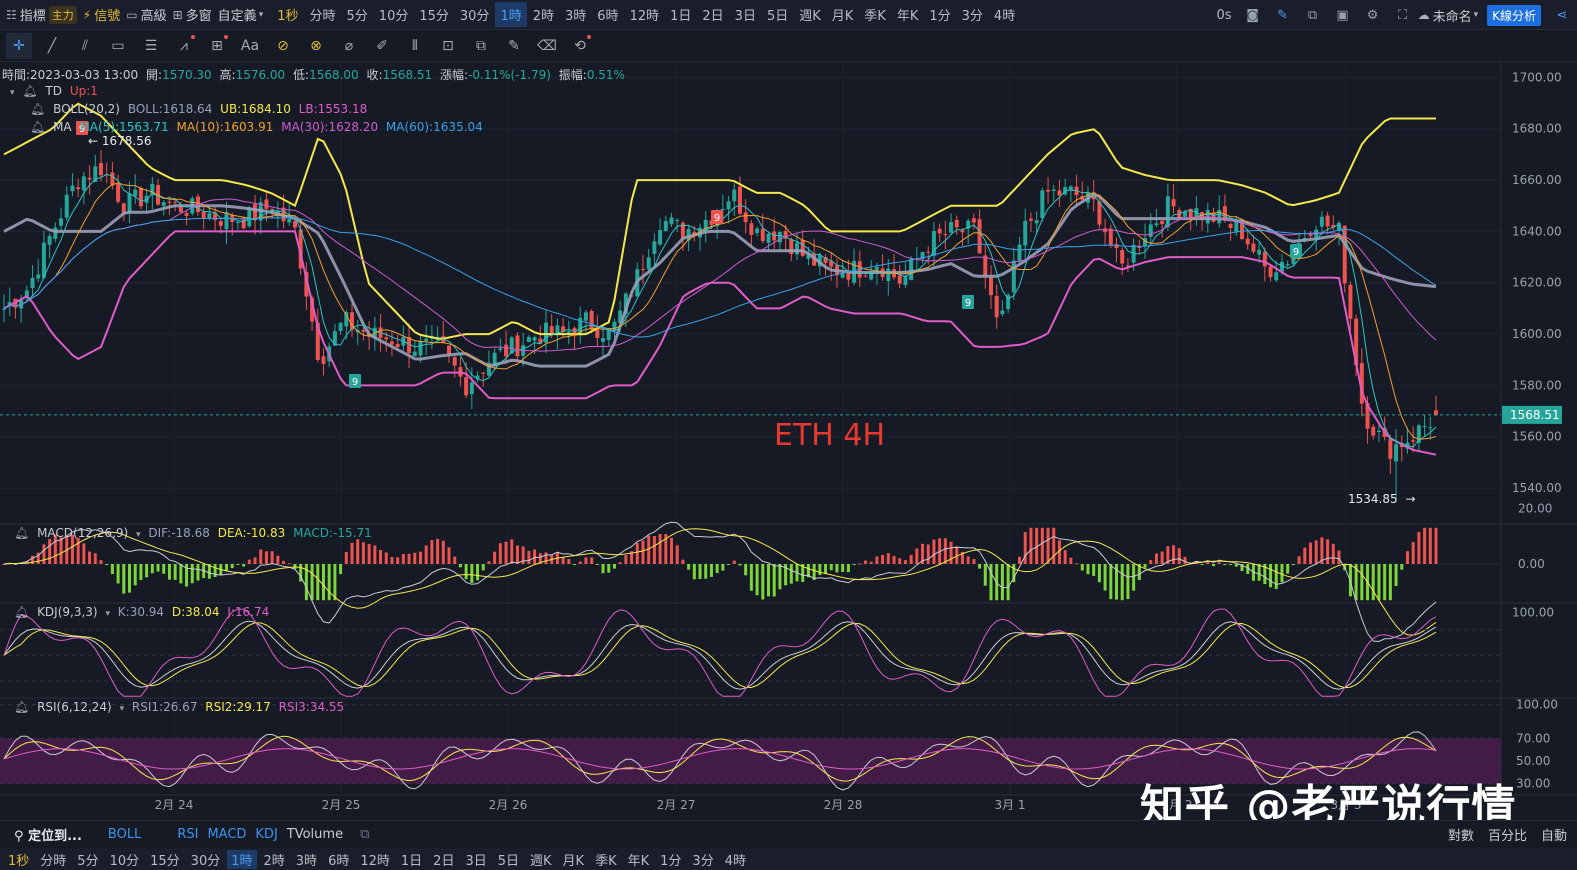  What do you see at coordinates (1450, 15) in the screenshot?
I see `workspace-menu: ☁ 未命名 ▾` at bounding box center [1450, 15].